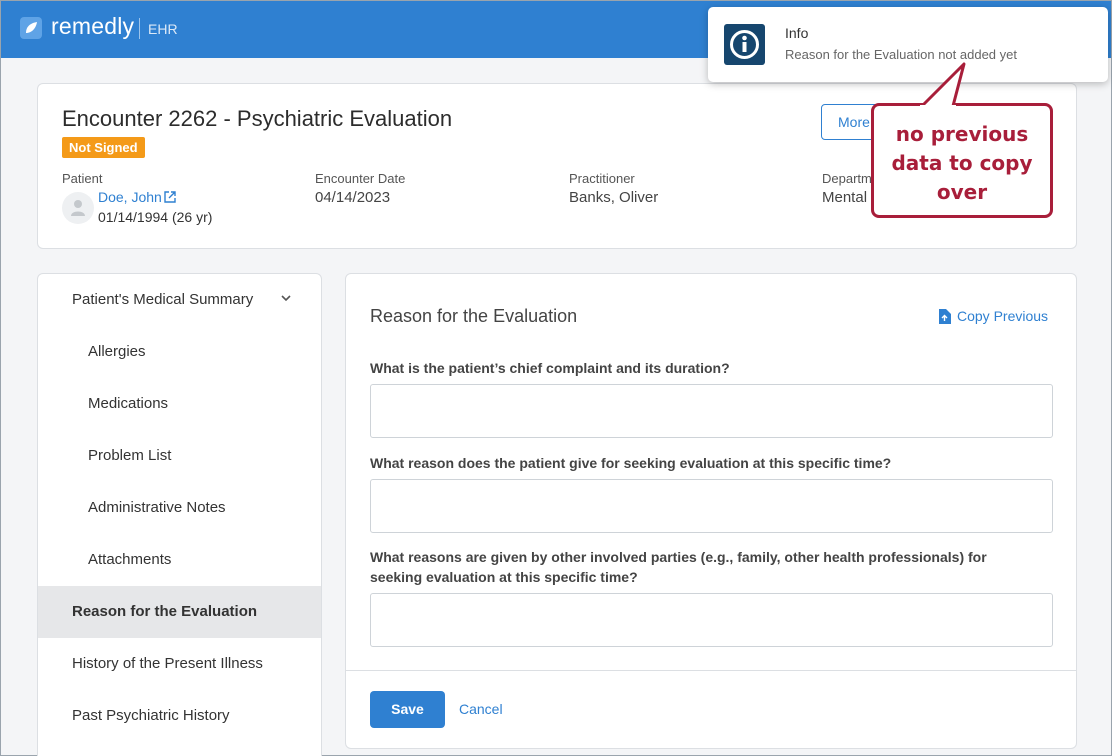 The height and width of the screenshot is (756, 1112). I want to click on annotation-callout: no previous data to copy over, so click(962, 160).